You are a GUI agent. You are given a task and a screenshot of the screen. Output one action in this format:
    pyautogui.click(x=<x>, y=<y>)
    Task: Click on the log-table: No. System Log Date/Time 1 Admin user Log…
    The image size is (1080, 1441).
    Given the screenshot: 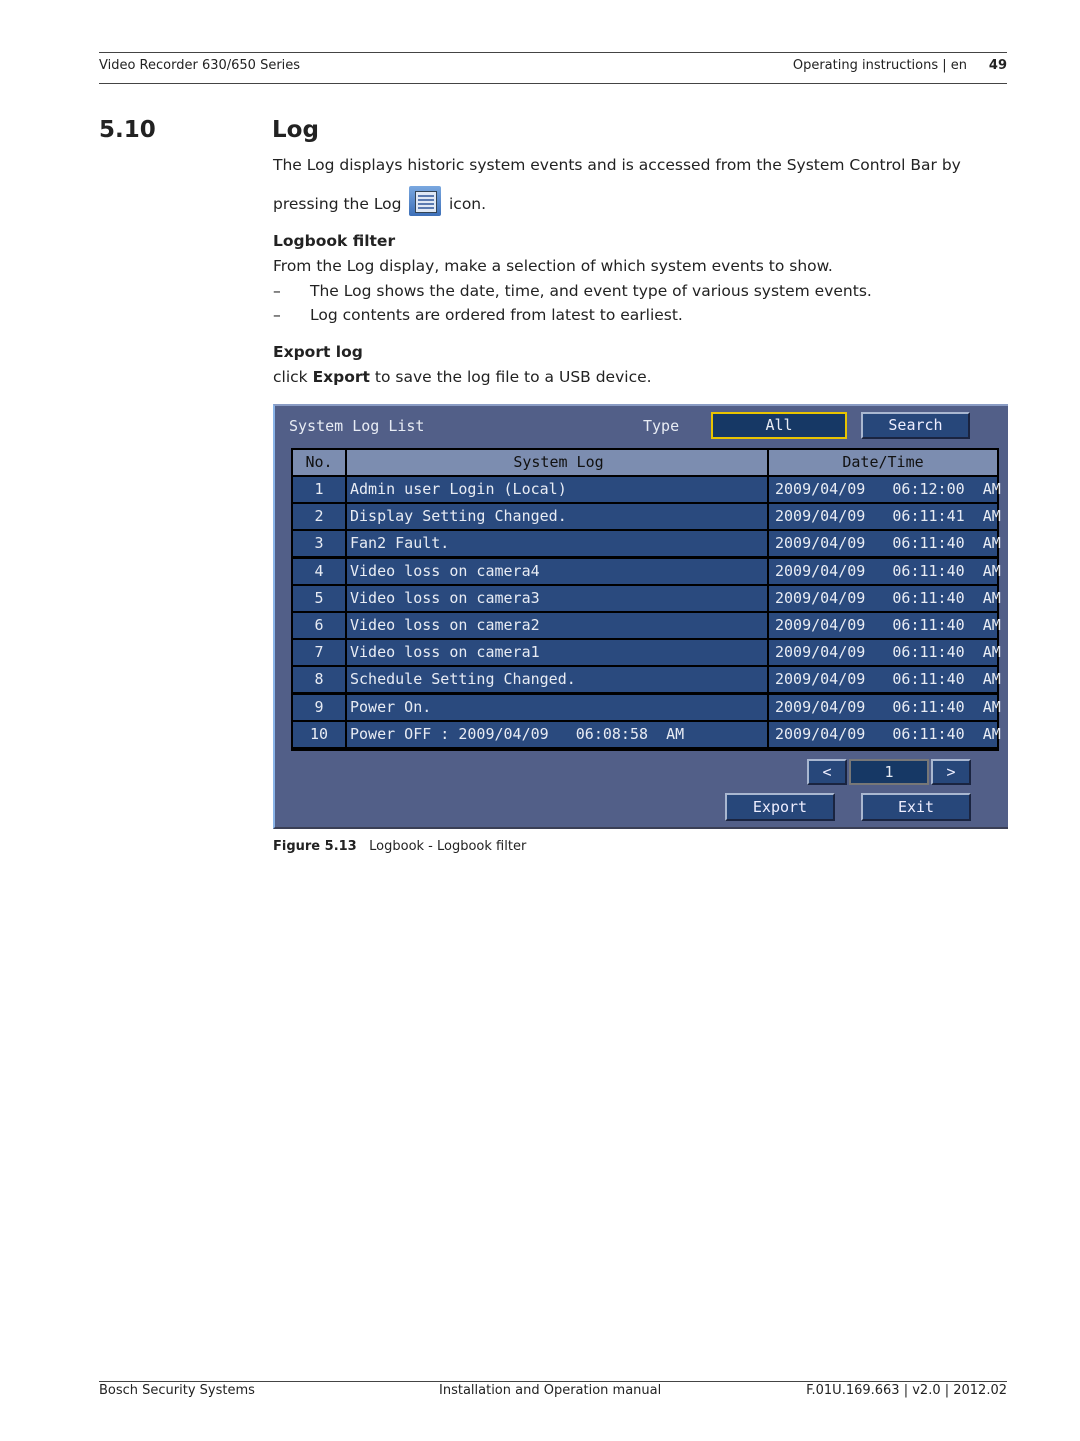 What is the action you would take?
    pyautogui.click(x=646, y=599)
    